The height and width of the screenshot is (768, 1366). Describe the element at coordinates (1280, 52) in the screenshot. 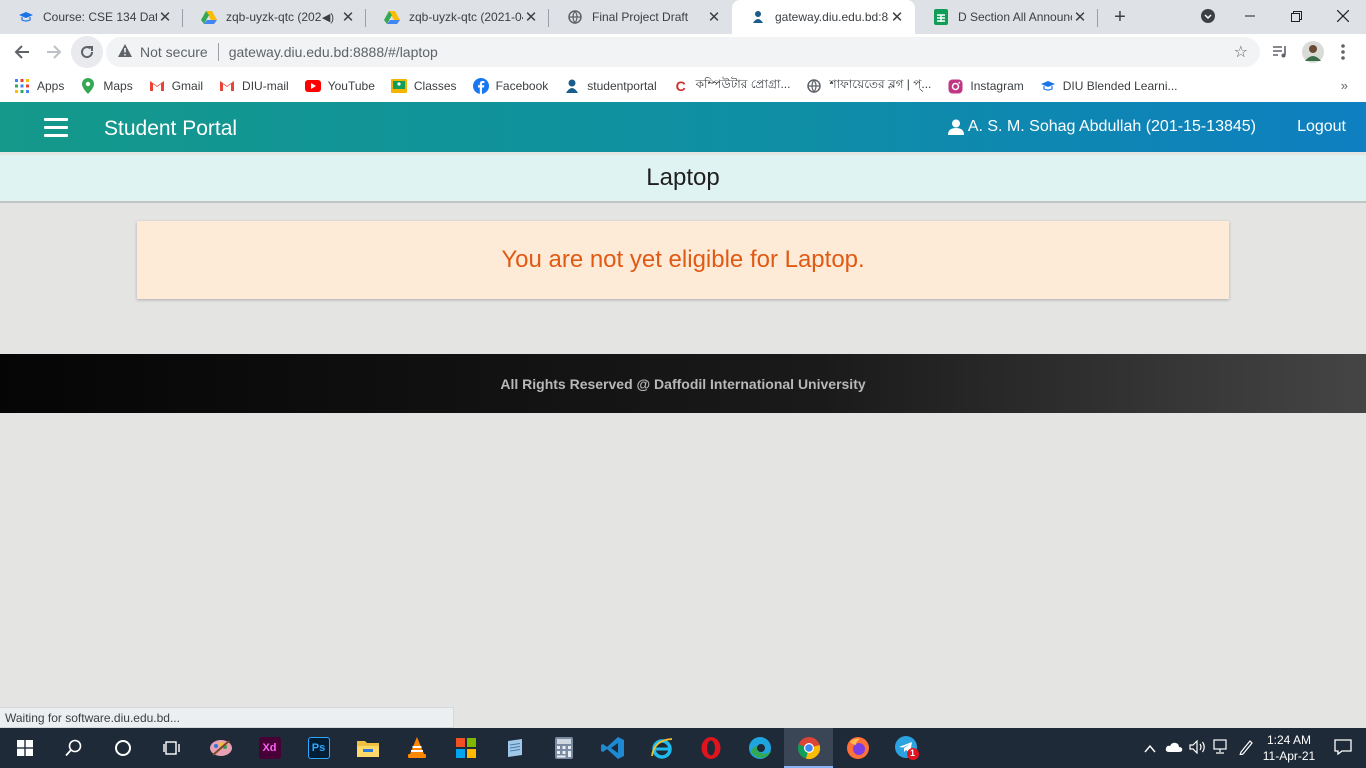

I see `media-controls-icon` at that location.